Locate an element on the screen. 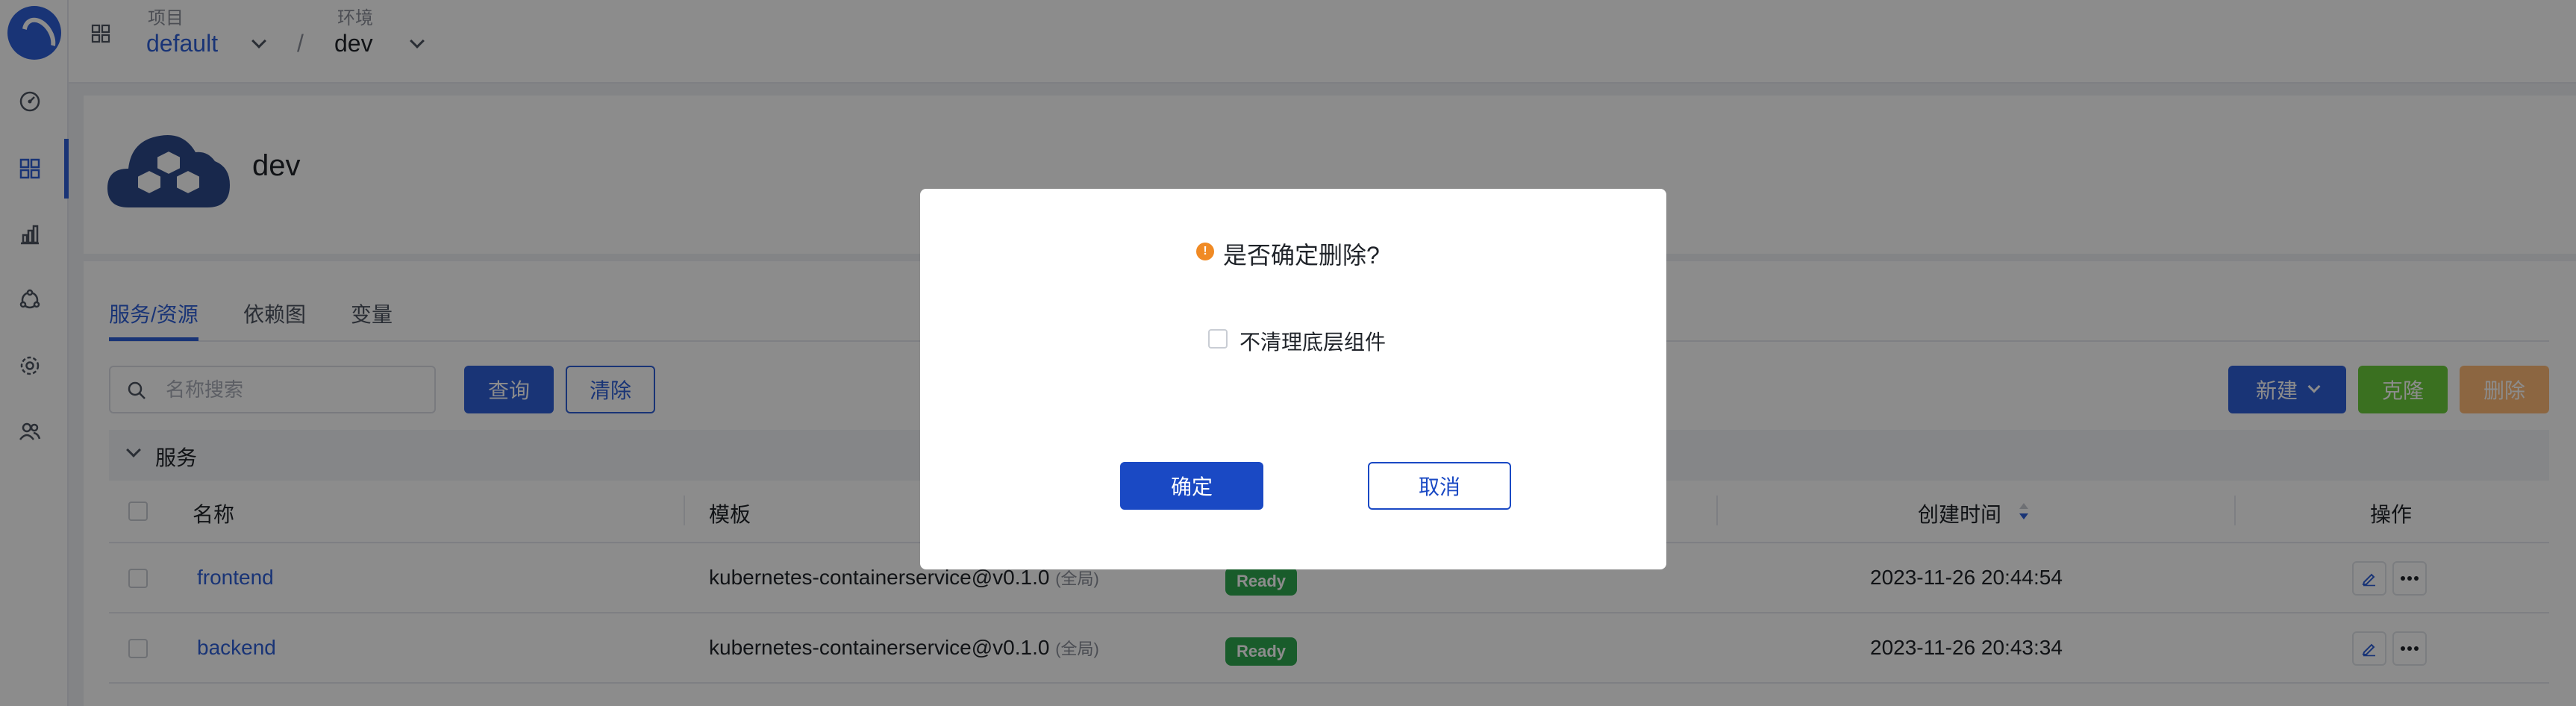  confirm-button: 确定 is located at coordinates (1191, 486).